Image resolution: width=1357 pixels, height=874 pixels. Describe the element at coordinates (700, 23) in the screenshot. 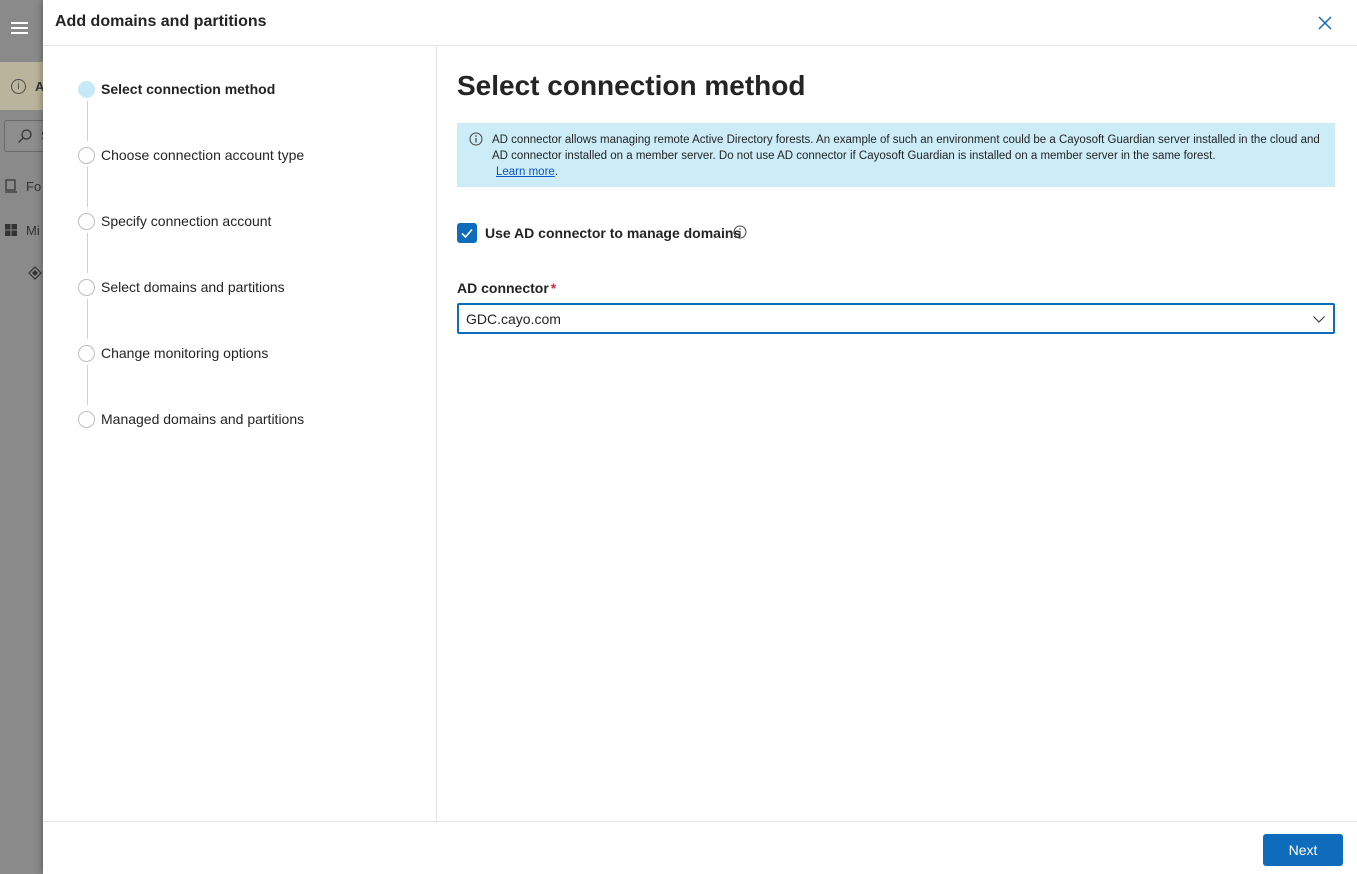

I see `dialog-header: Add domains and partitions` at that location.